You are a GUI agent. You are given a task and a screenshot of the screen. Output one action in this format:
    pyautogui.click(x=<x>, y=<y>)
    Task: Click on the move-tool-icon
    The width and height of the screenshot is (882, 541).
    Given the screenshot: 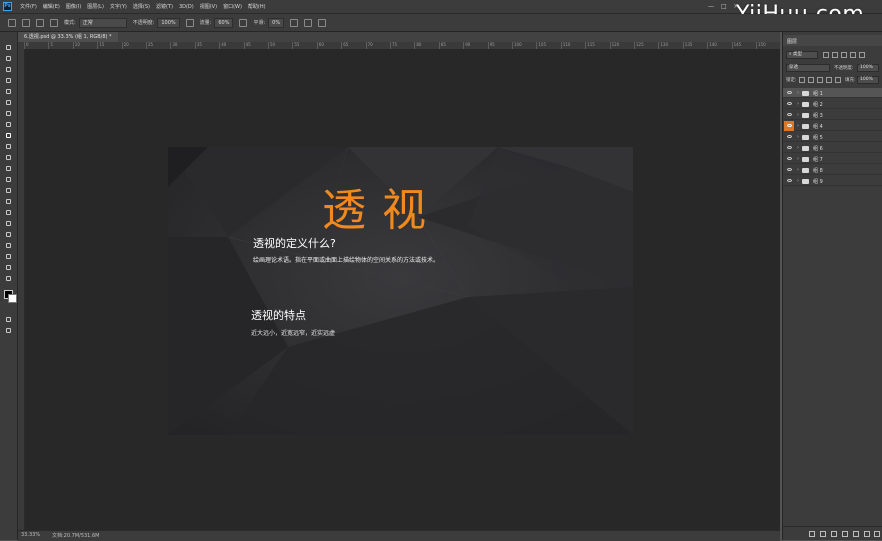 What is the action you would take?
    pyautogui.click(x=8, y=47)
    